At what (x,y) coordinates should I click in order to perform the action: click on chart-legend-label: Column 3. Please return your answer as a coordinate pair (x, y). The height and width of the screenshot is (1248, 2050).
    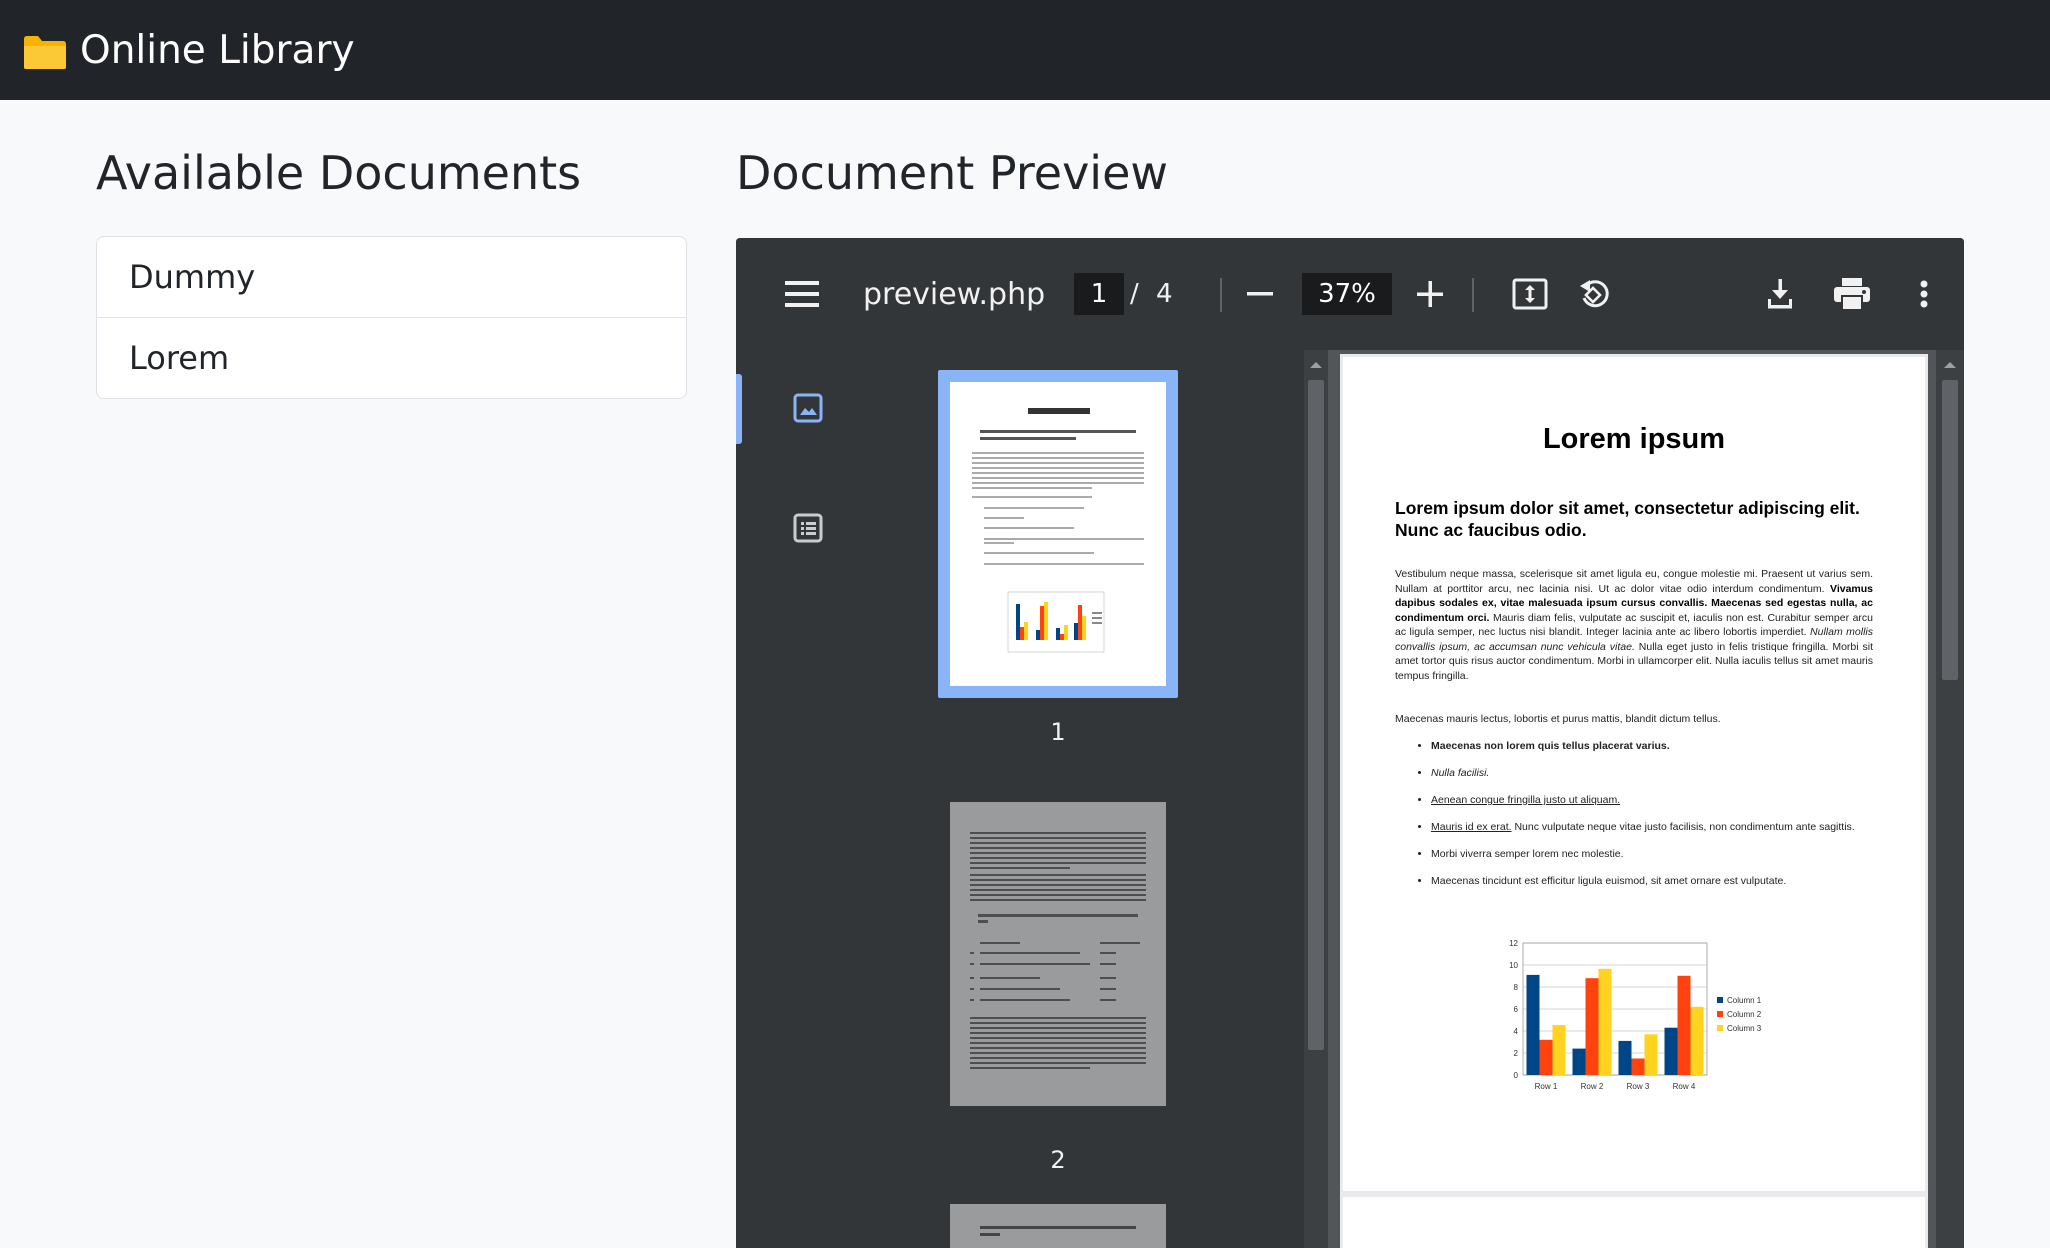
    Looking at the image, I should click on (1744, 1028).